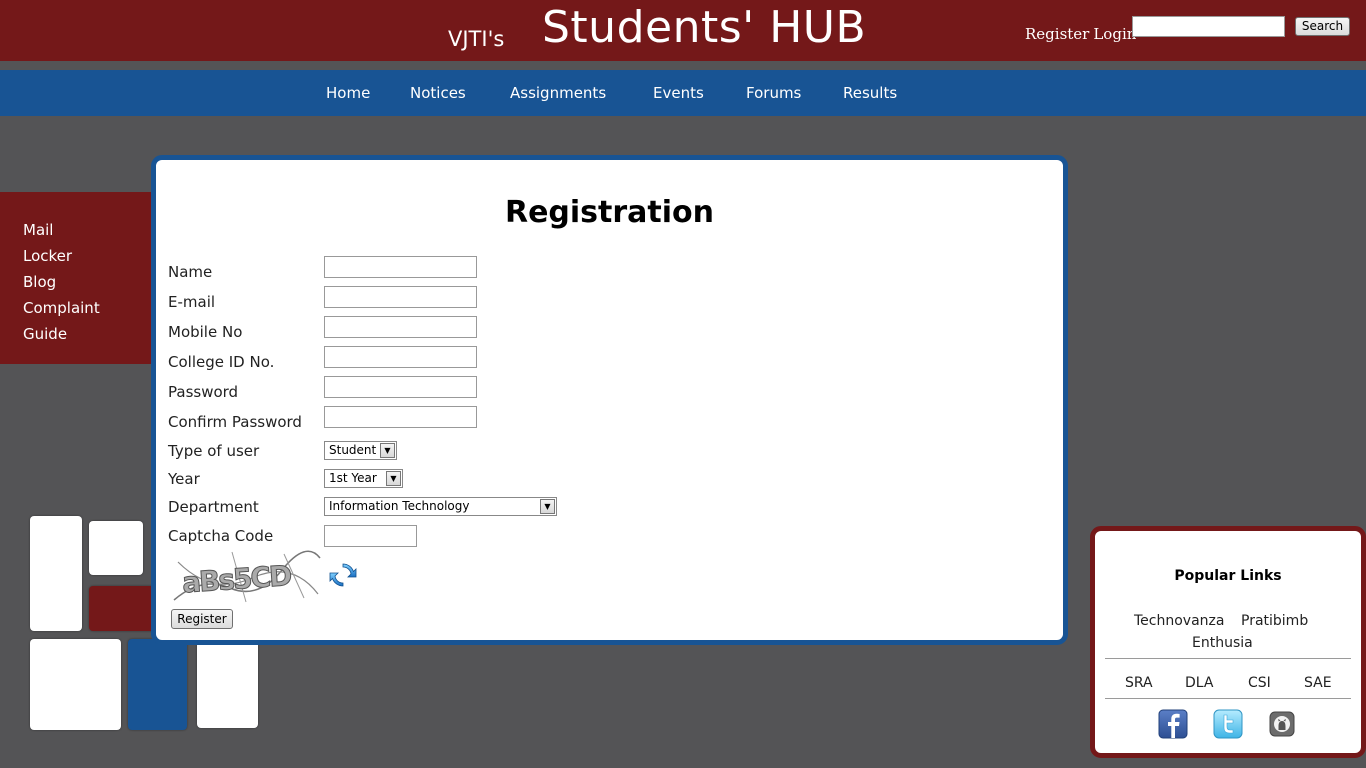 This screenshot has height=768, width=1366. Describe the element at coordinates (221, 362) in the screenshot. I see `college-id-label: College ID No.` at that location.